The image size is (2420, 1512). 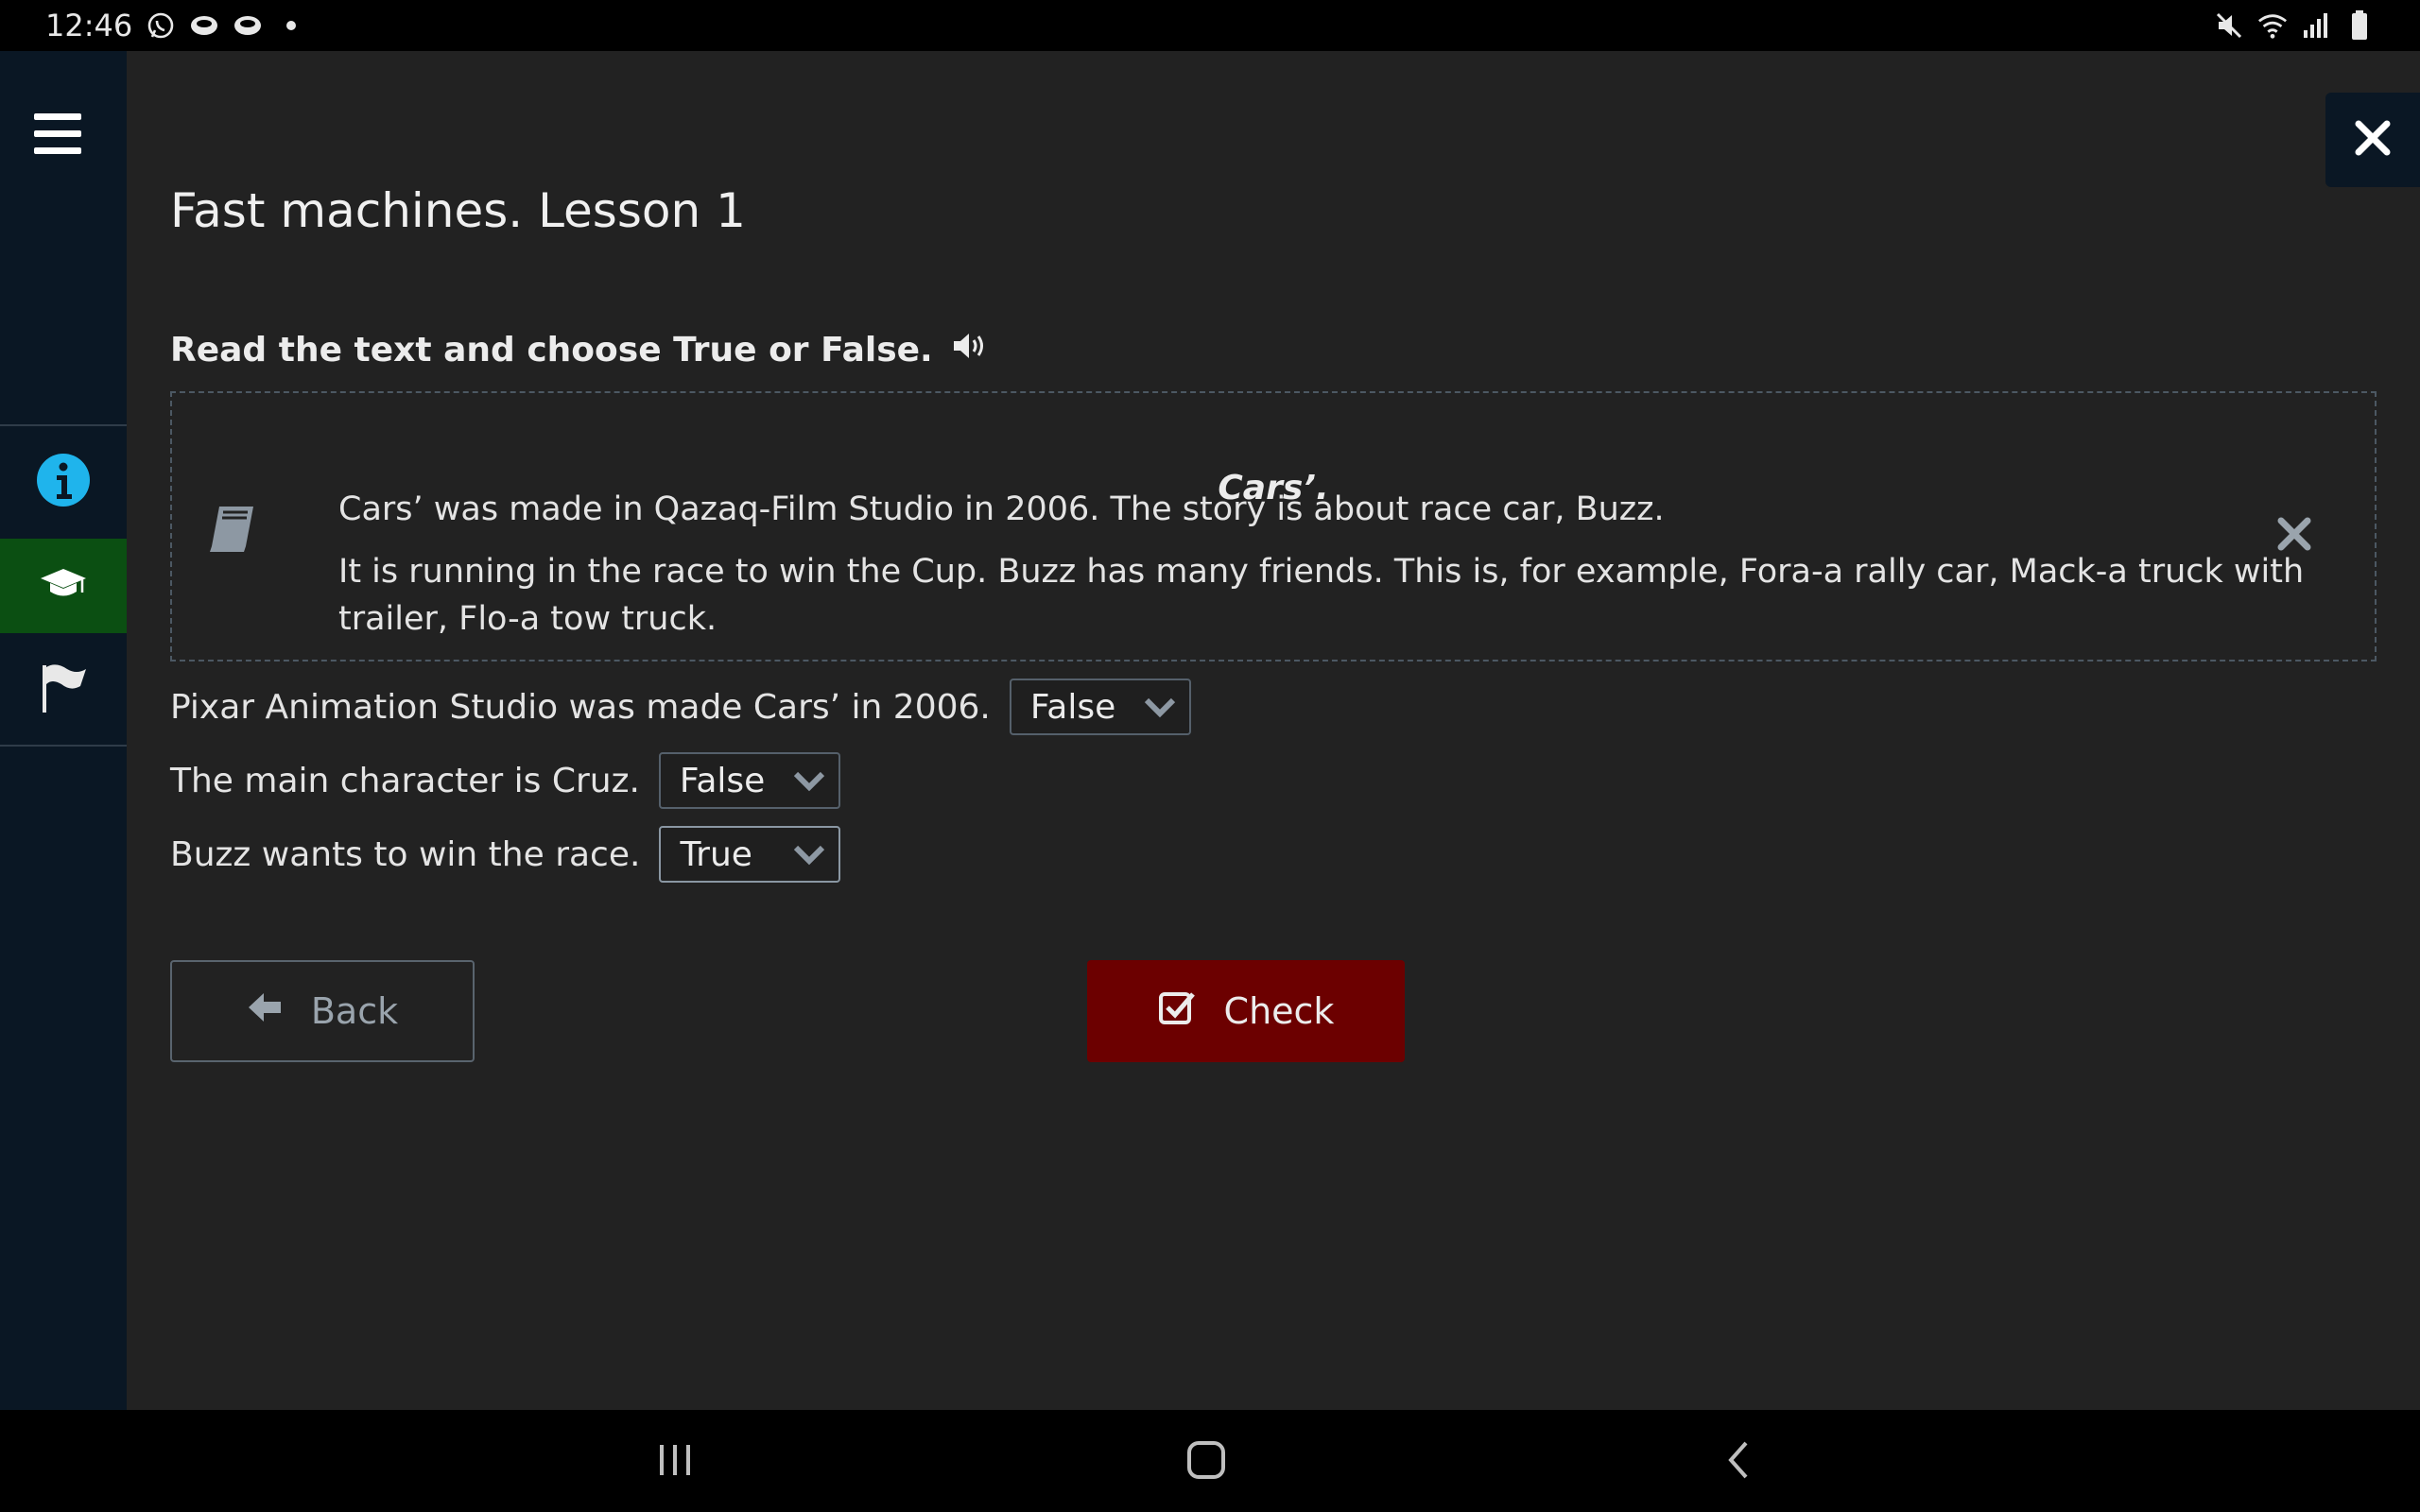 I want to click on question-row: Buzz wants to win the race. True, so click(x=505, y=854).